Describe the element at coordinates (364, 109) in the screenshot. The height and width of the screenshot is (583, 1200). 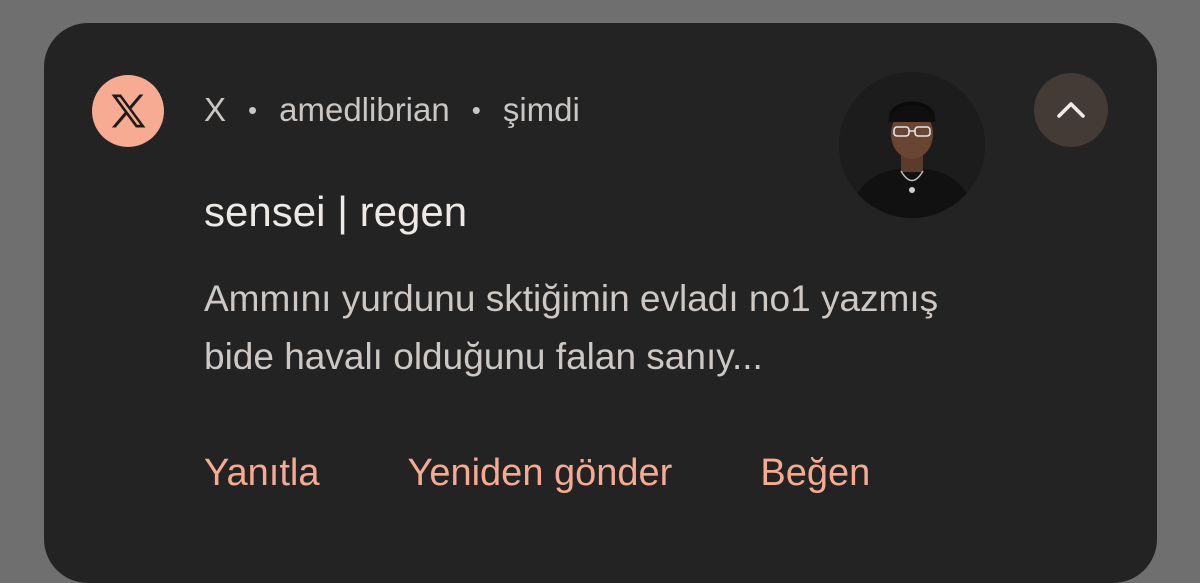
I see `username: amedlibrian` at that location.